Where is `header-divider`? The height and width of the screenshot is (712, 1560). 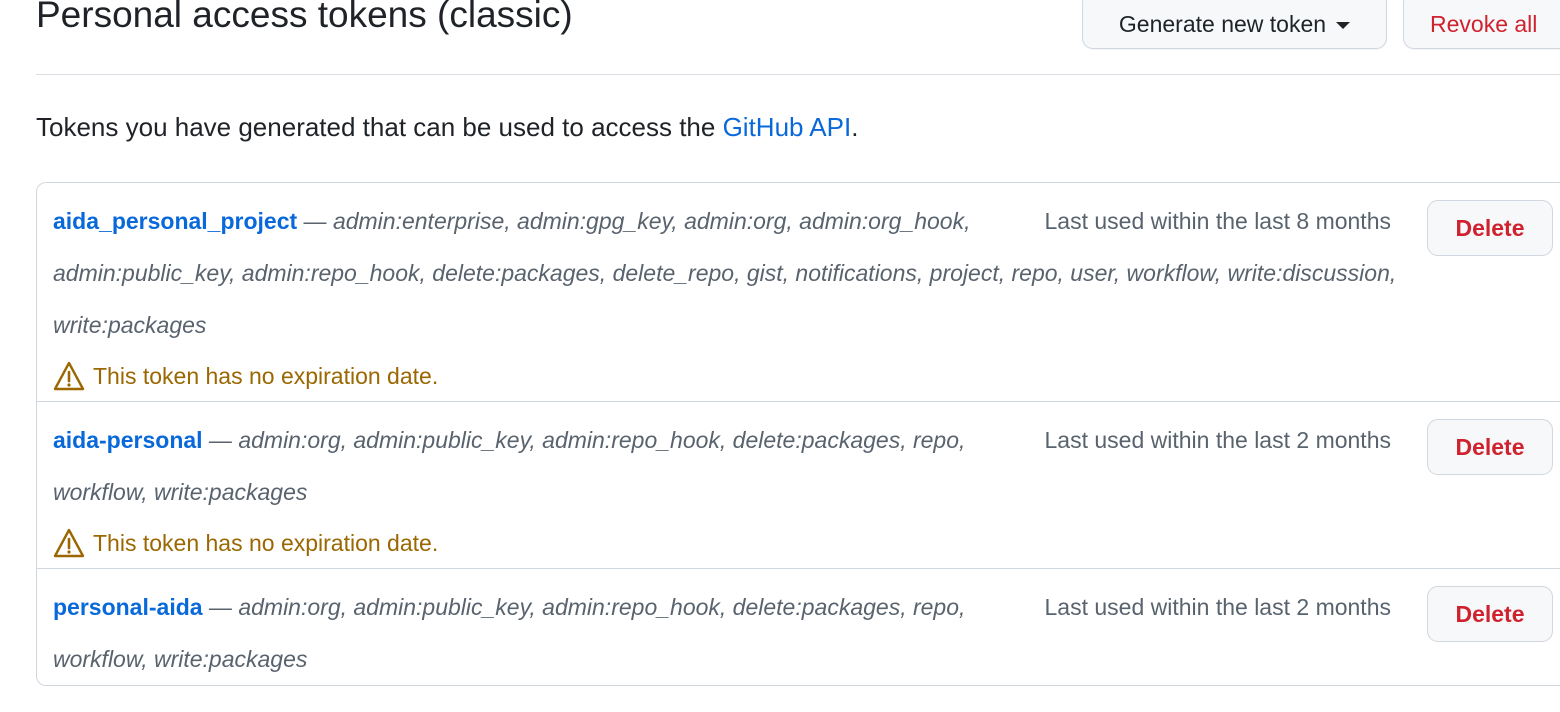
header-divider is located at coordinates (798, 74).